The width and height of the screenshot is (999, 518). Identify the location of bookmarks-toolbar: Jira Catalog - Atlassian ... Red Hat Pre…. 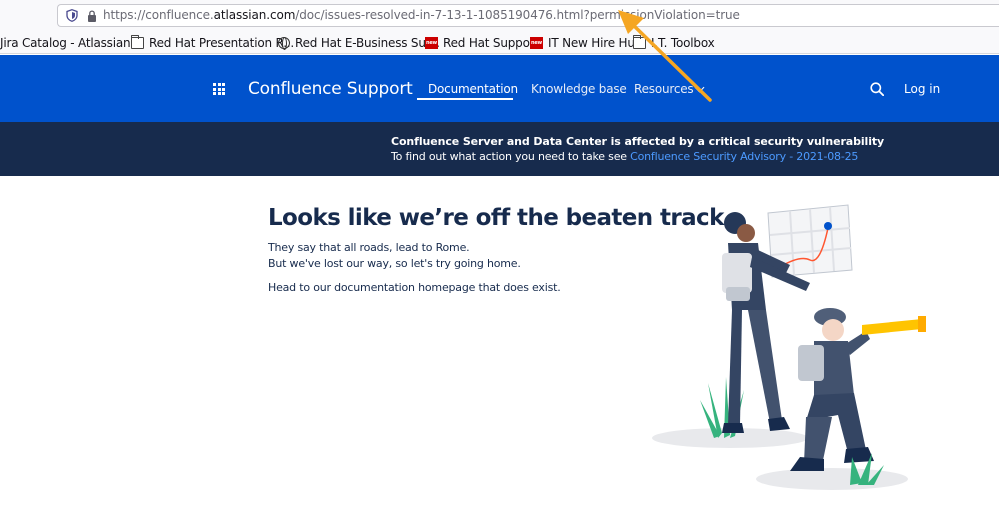
(499, 42).